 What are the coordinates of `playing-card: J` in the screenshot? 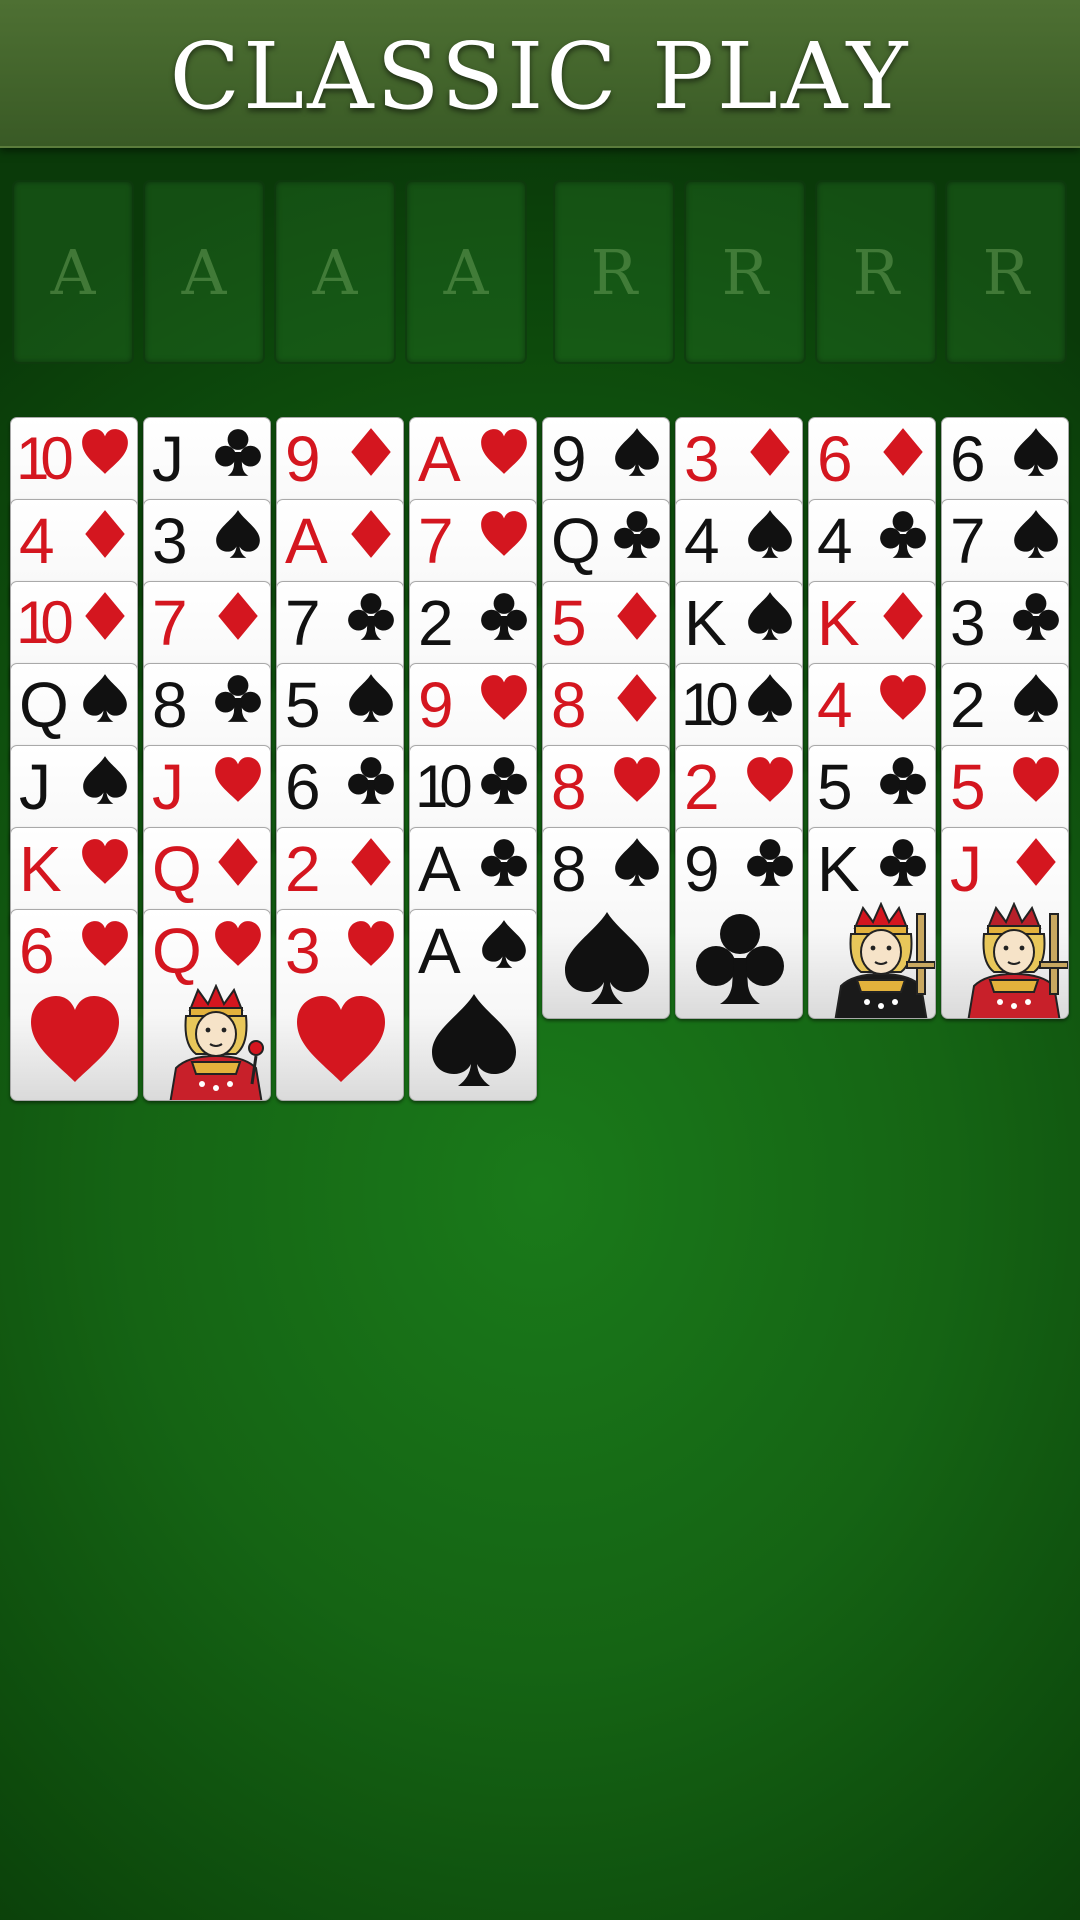 It's located at (1005, 923).